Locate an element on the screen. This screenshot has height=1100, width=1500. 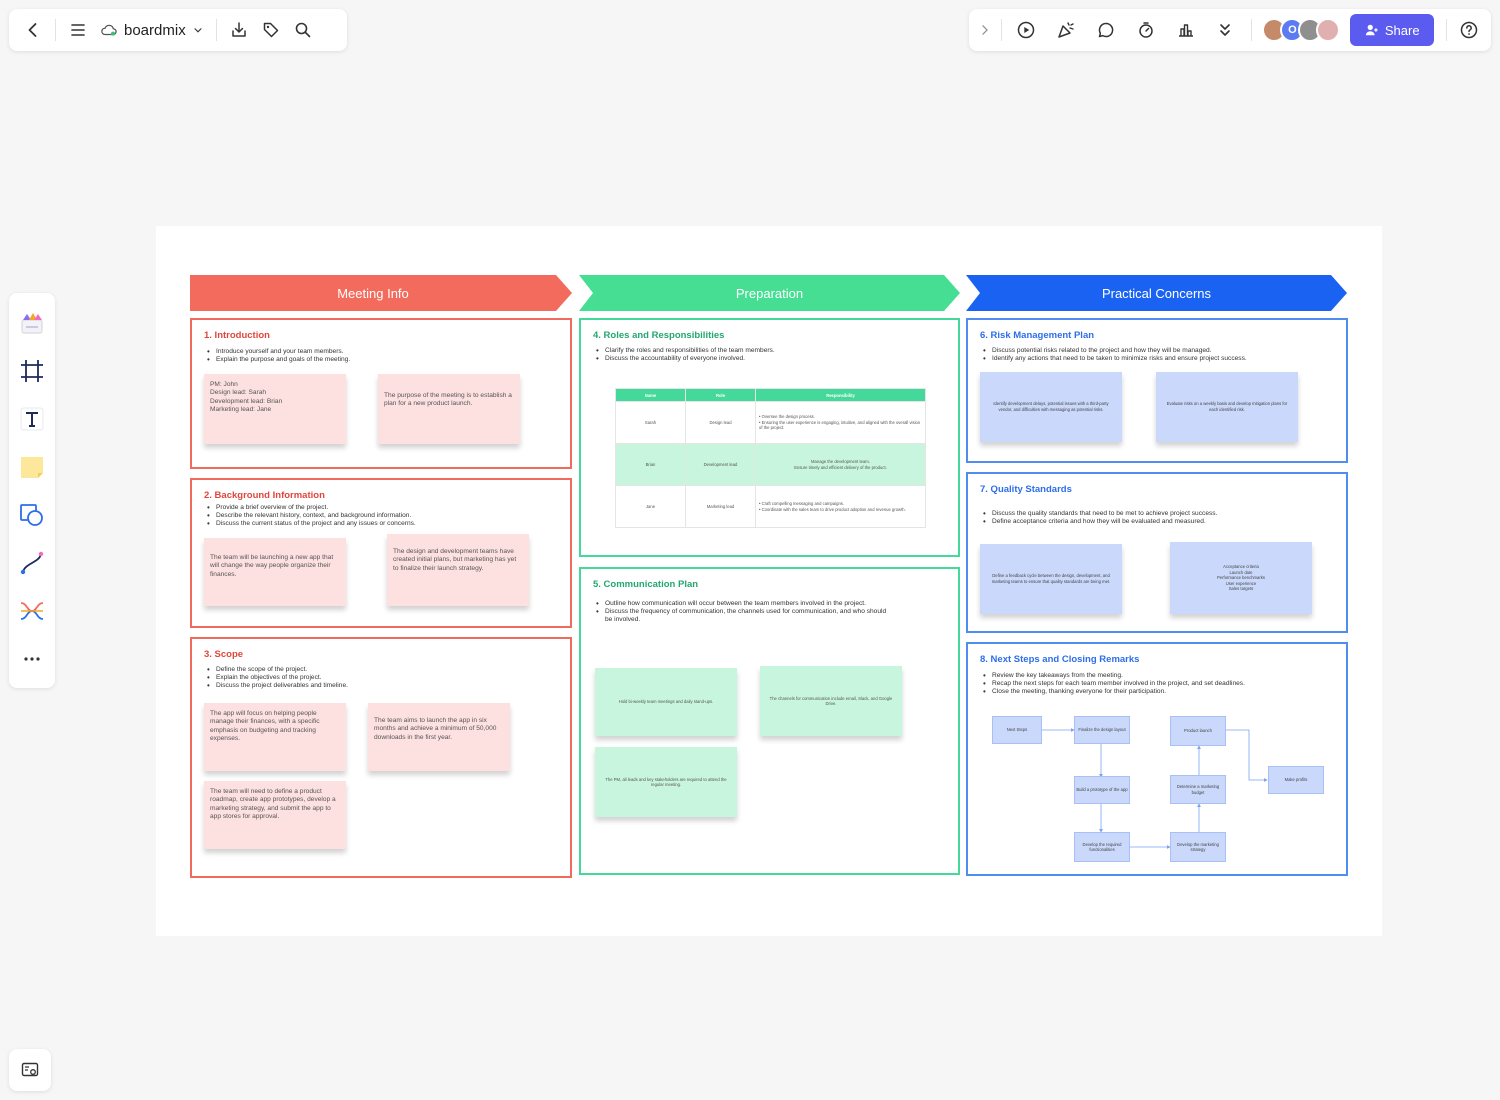
templates-tool is located at coordinates (32, 323).